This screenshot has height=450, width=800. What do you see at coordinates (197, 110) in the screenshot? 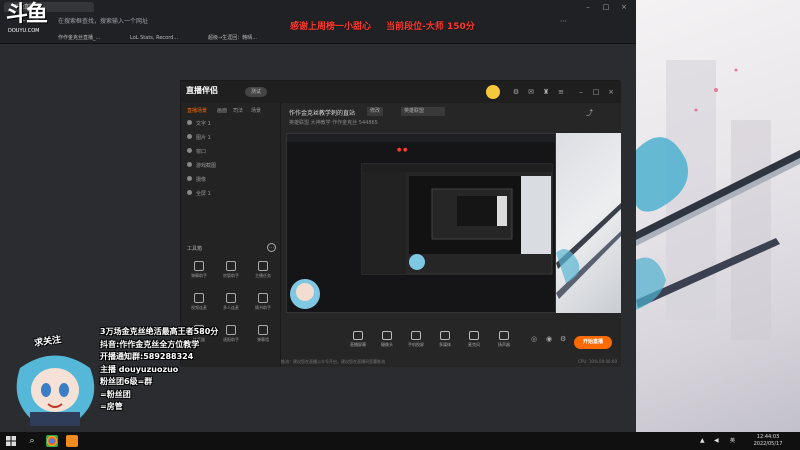
I see `tab-live-scene: 直播场景` at bounding box center [197, 110].